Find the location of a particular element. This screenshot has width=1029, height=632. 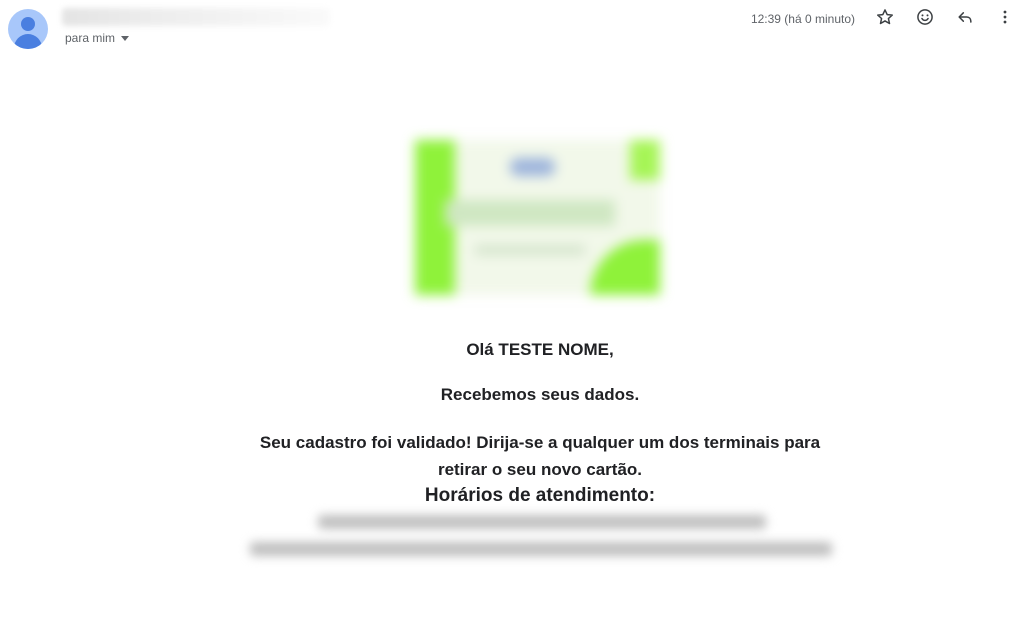

recipient-label: para mim is located at coordinates (90, 38).